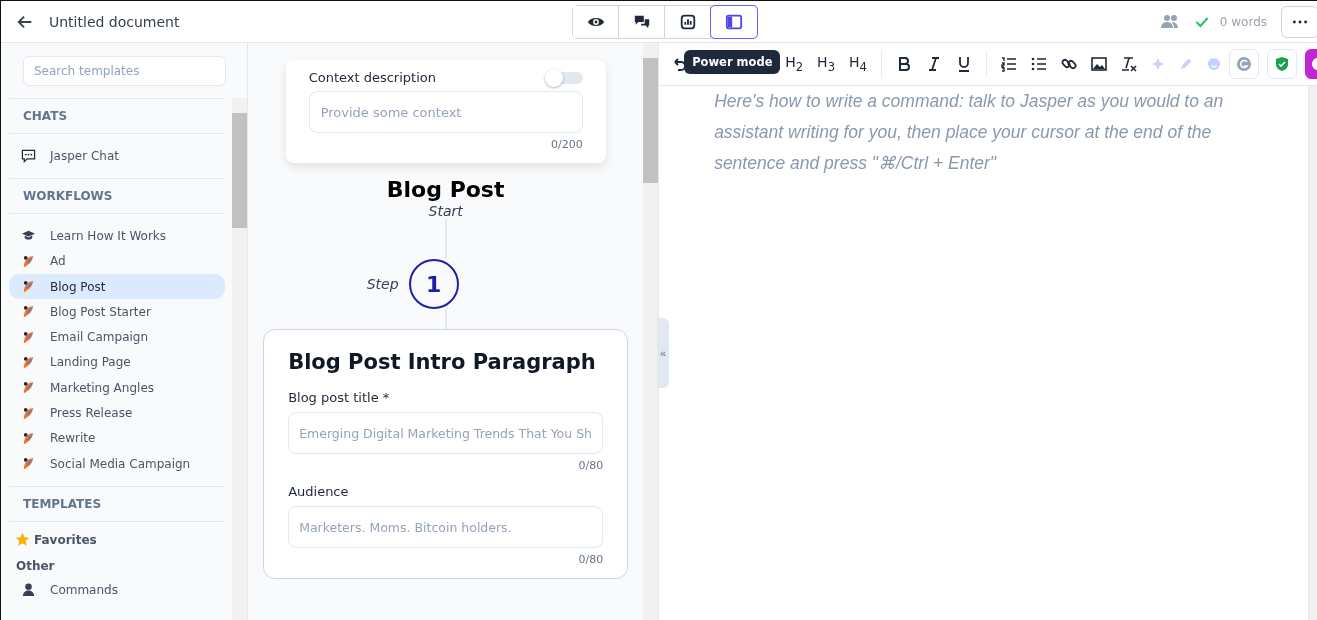 This screenshot has width=1317, height=620. What do you see at coordinates (117, 463) in the screenshot?
I see `sidebar-item: Social Media Campaign` at bounding box center [117, 463].